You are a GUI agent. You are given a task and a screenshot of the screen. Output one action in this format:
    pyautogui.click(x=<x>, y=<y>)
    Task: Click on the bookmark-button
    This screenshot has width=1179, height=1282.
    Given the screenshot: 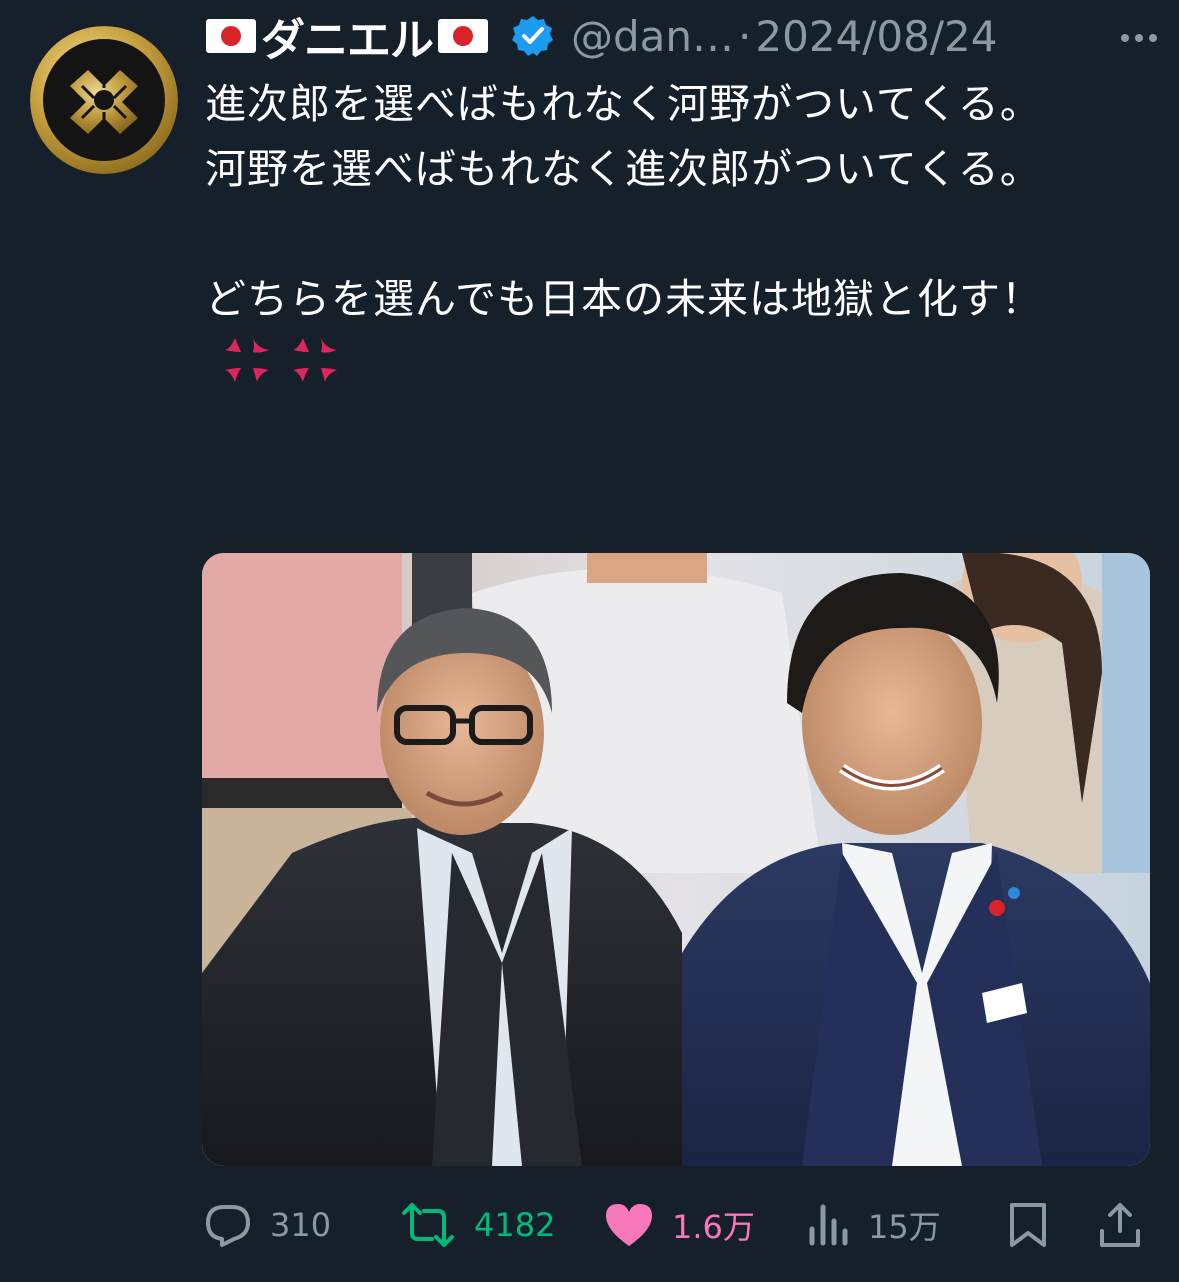 What is the action you would take?
    pyautogui.click(x=1028, y=1225)
    